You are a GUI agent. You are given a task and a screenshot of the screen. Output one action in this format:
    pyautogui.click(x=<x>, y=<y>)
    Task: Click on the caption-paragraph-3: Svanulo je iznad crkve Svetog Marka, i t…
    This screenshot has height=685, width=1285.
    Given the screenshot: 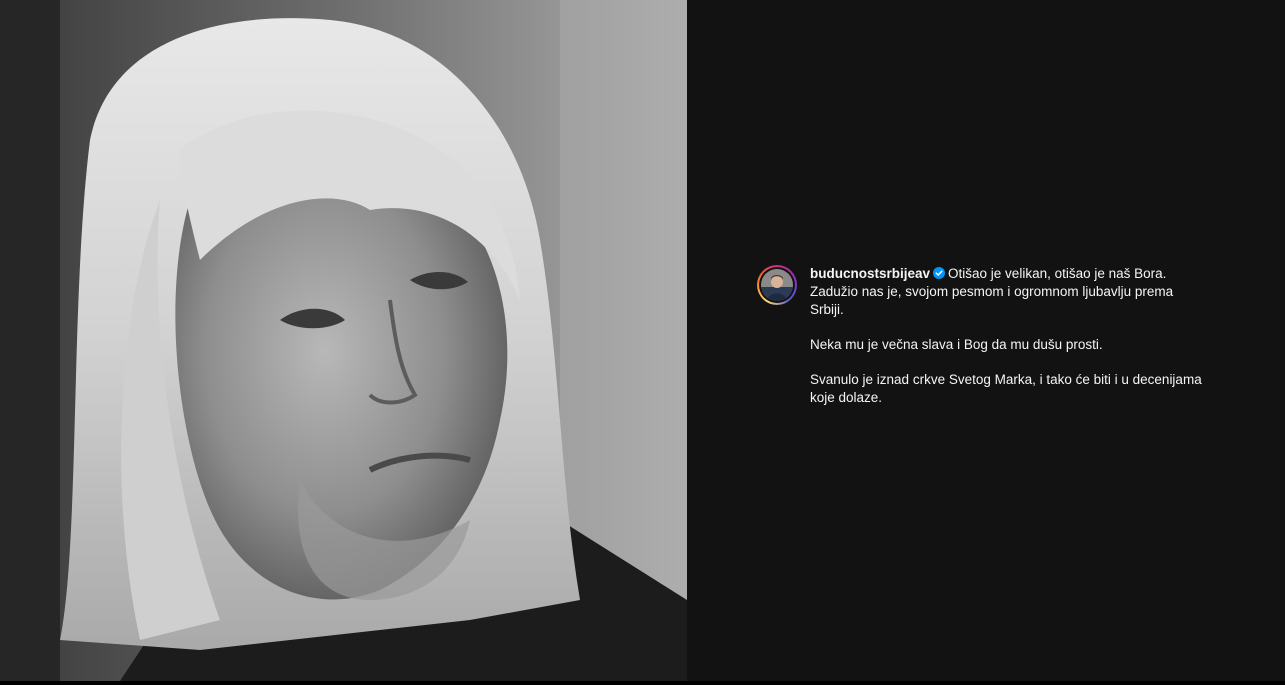 What is the action you would take?
    pyautogui.click(x=1006, y=388)
    